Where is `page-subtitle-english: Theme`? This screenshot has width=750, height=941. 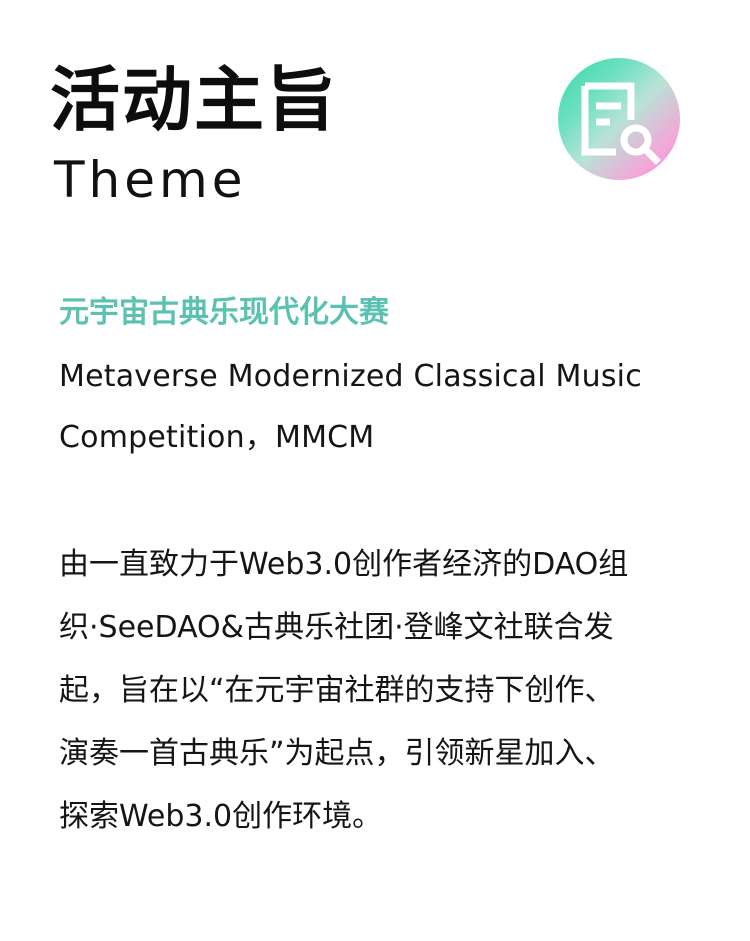
page-subtitle-english: Theme is located at coordinates (150, 180).